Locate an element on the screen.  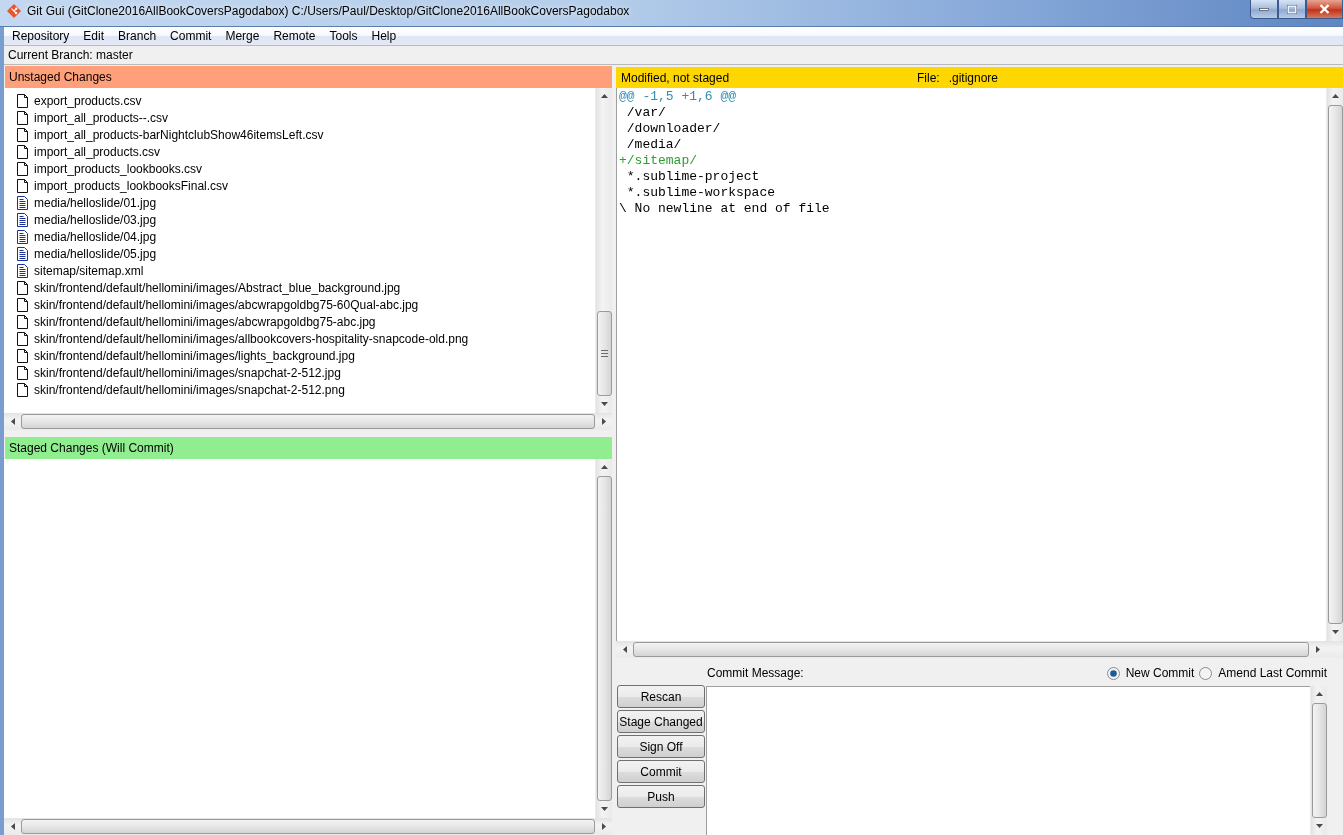
diff-line: *.sublime-project is located at coordinates (692, 176).